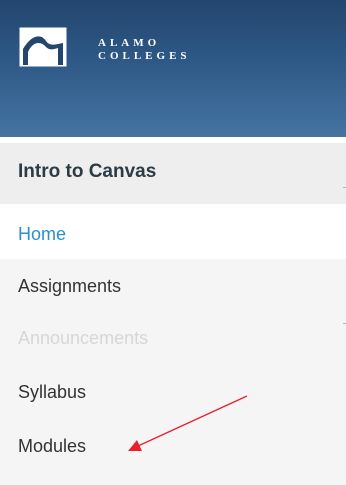  Describe the element at coordinates (173, 234) in the screenshot. I see `nav-item-home: Home` at that location.